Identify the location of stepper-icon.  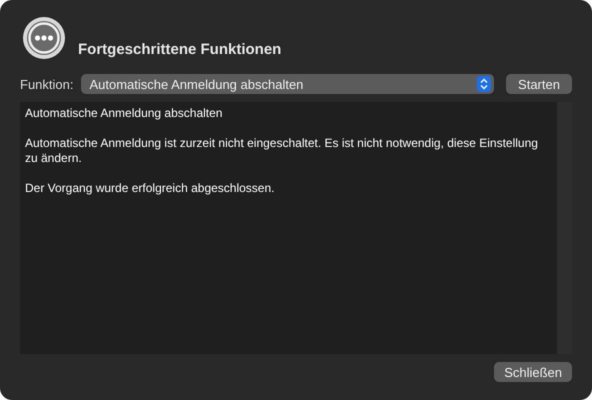
(484, 84).